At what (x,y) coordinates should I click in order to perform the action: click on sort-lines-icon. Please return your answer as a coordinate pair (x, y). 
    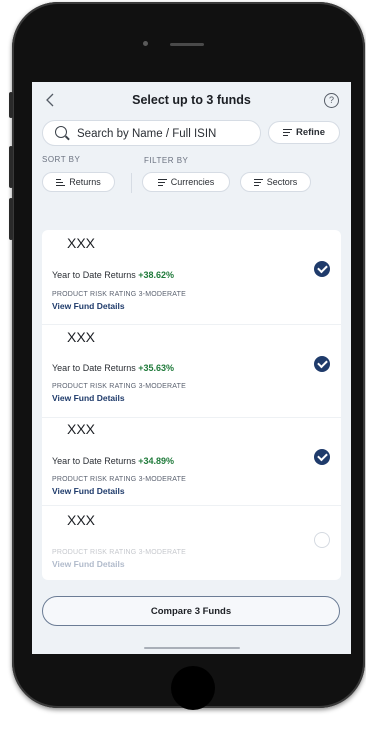
    Looking at the image, I should click on (61, 182).